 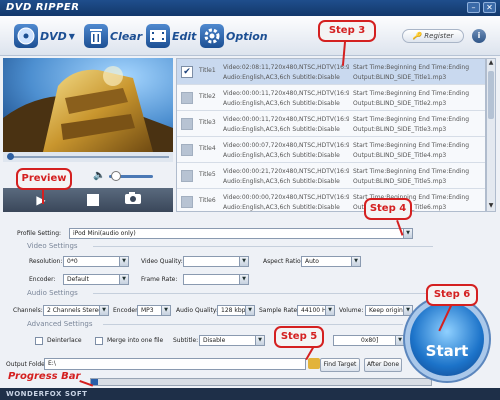 I want to click on encoder-select: Default ▼, so click(x=96, y=279).